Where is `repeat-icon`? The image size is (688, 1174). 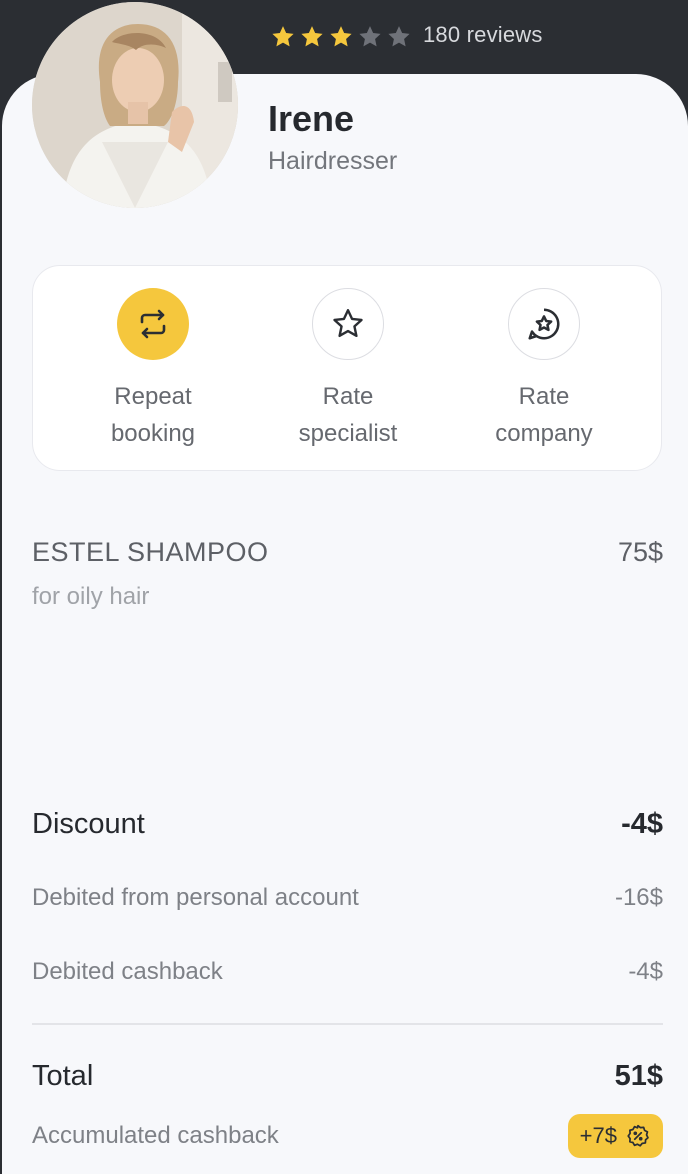
repeat-icon is located at coordinates (153, 324).